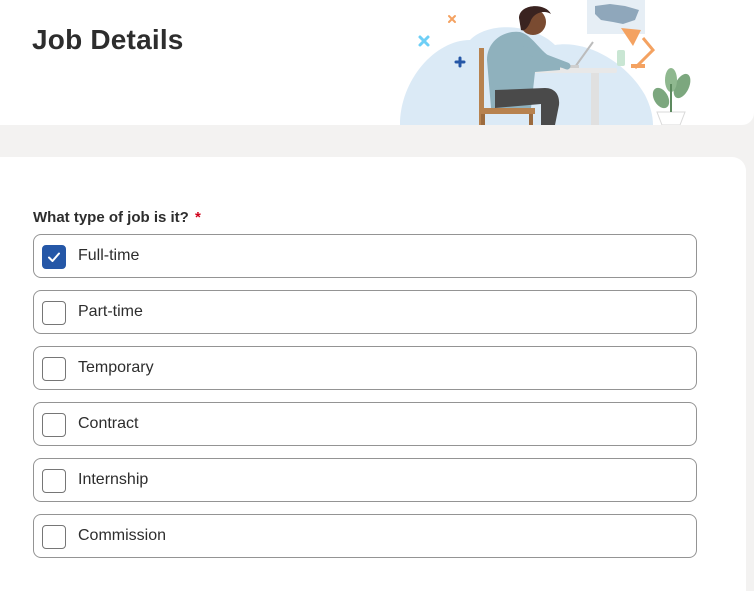 The width and height of the screenshot is (754, 591). I want to click on checkbox-full-time, so click(54, 257).